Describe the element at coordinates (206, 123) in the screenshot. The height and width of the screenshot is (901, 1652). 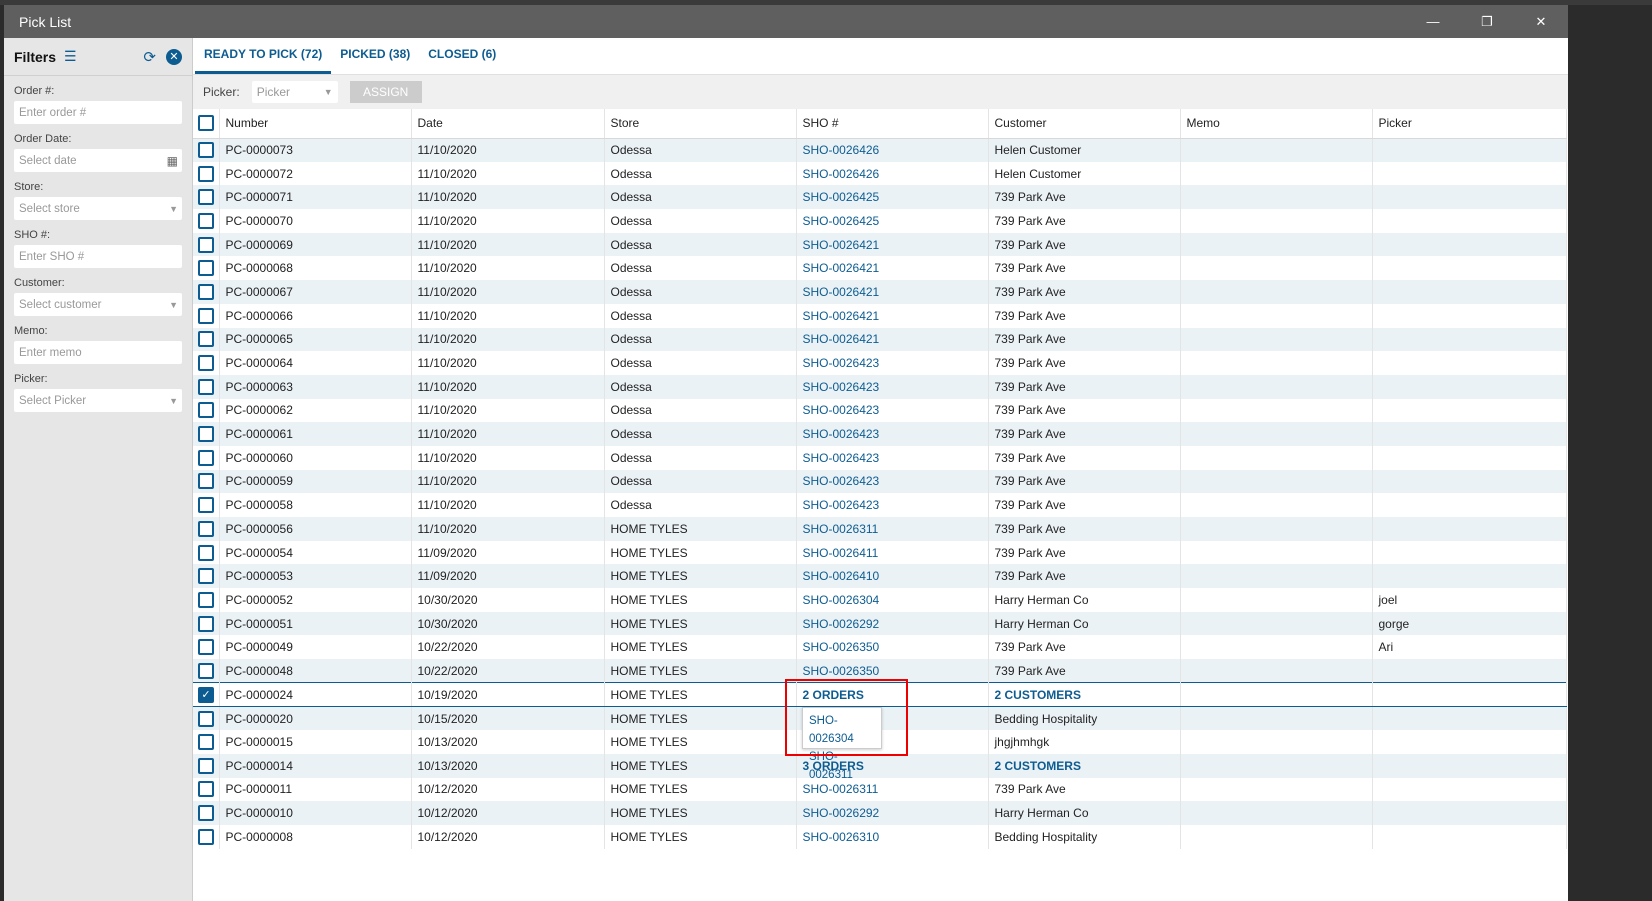
I see `select-all-checkbox` at that location.